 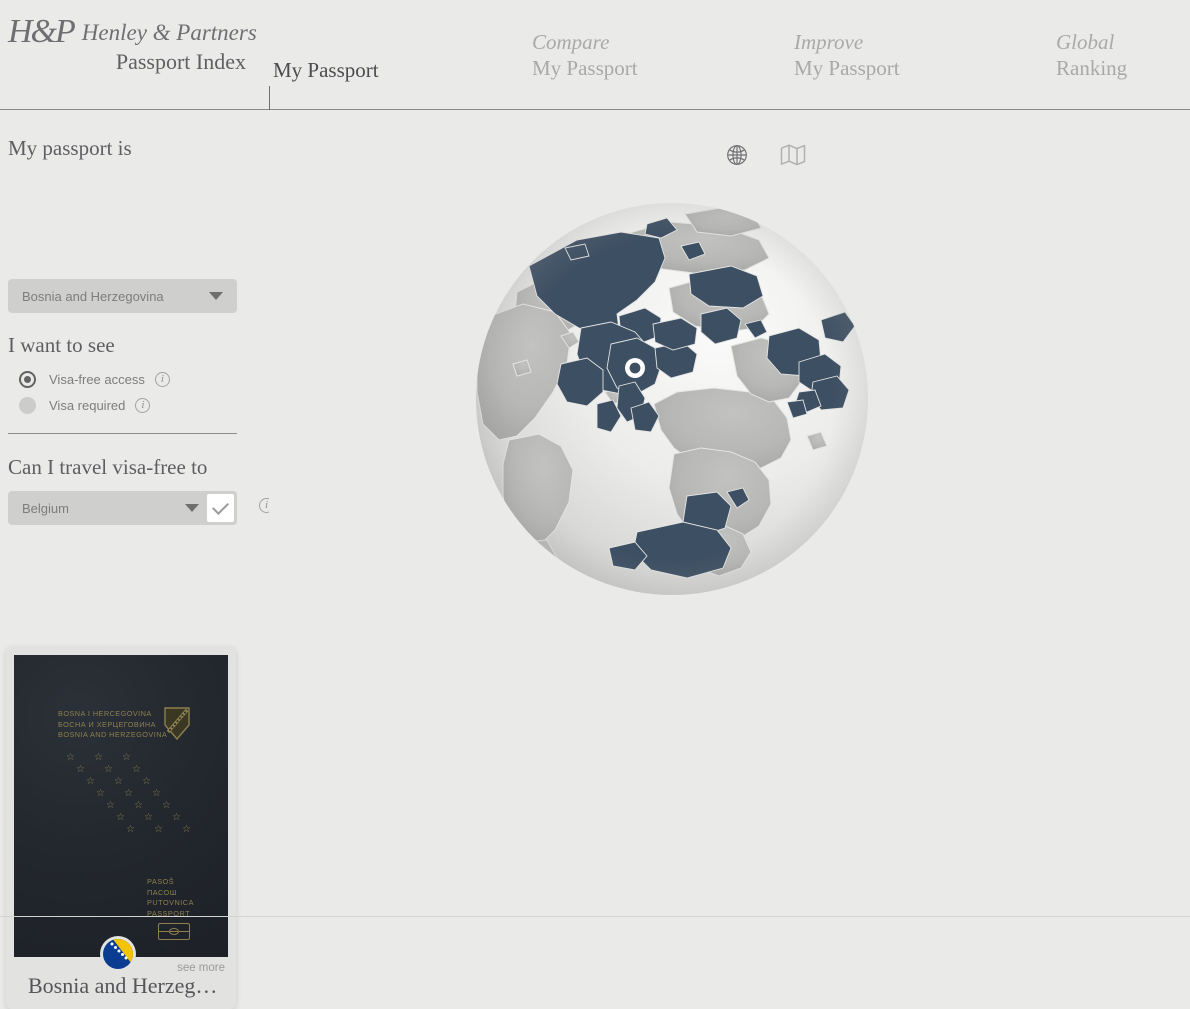 I want to click on nav-compare-my-passport: Compare My Passport, so click(x=585, y=55).